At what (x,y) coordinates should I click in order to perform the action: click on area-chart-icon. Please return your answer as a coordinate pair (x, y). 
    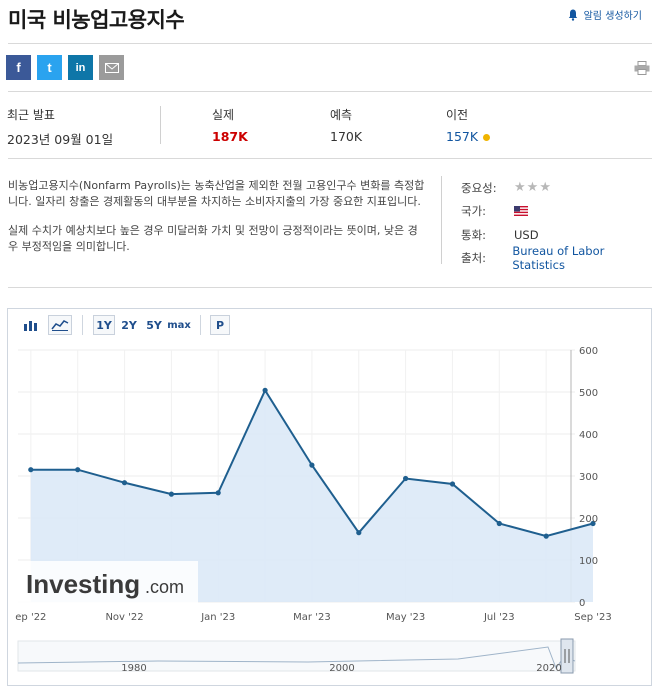
    Looking at the image, I should click on (60, 325).